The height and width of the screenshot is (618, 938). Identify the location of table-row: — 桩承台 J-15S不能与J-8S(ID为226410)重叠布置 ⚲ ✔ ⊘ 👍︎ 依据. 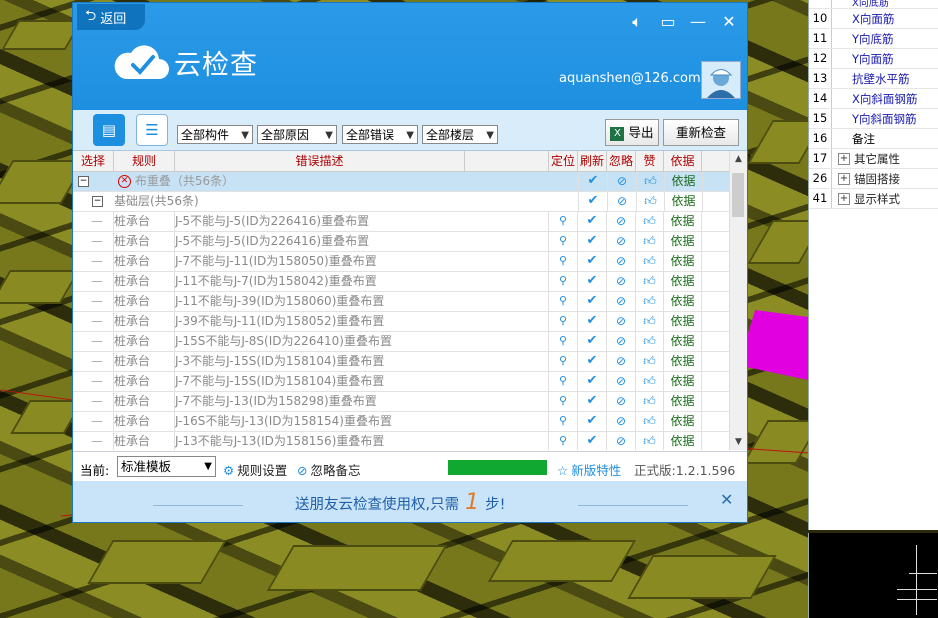
(410, 342).